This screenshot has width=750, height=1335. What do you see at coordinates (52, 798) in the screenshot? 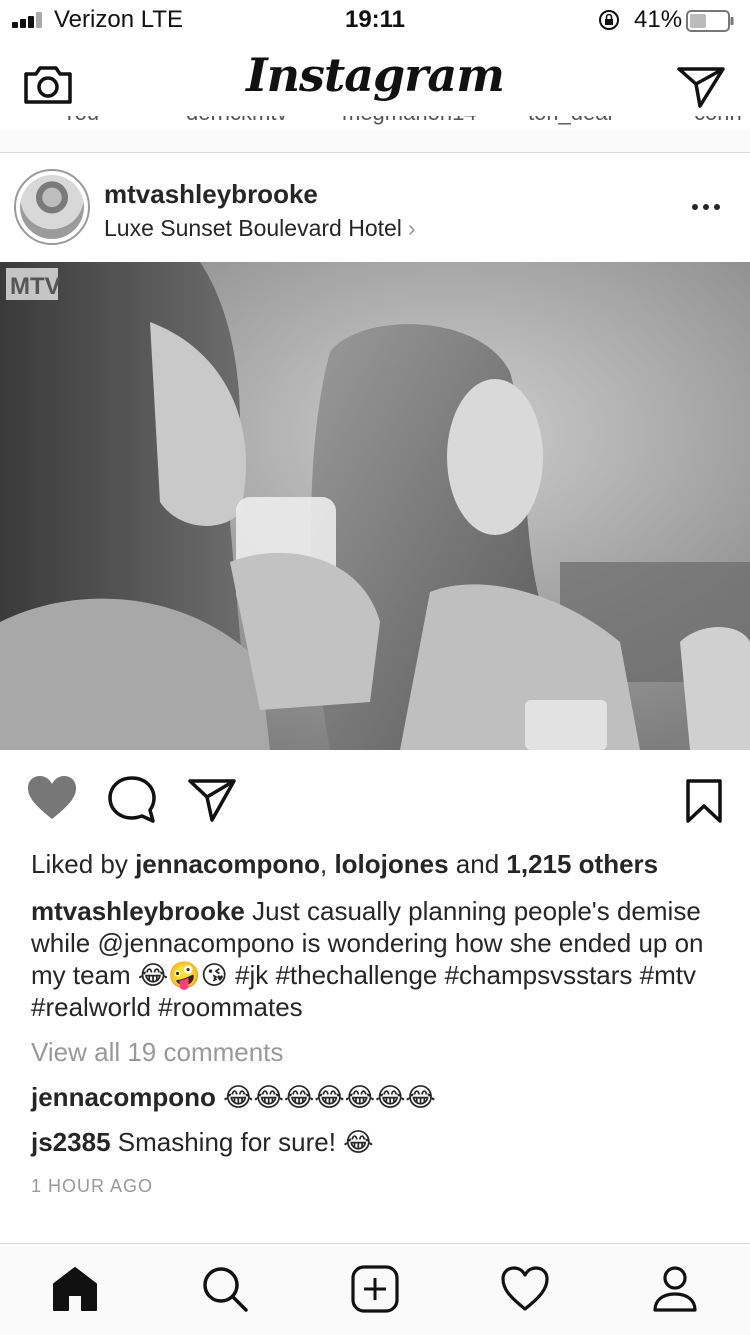
I see `like-heart-icon` at bounding box center [52, 798].